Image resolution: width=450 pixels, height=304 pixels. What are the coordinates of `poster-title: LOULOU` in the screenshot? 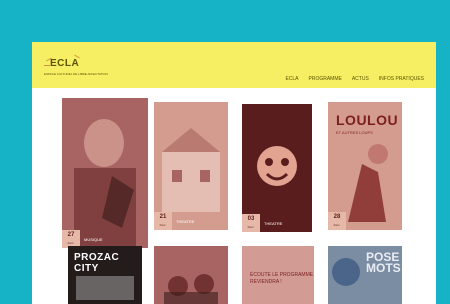 It's located at (367, 120).